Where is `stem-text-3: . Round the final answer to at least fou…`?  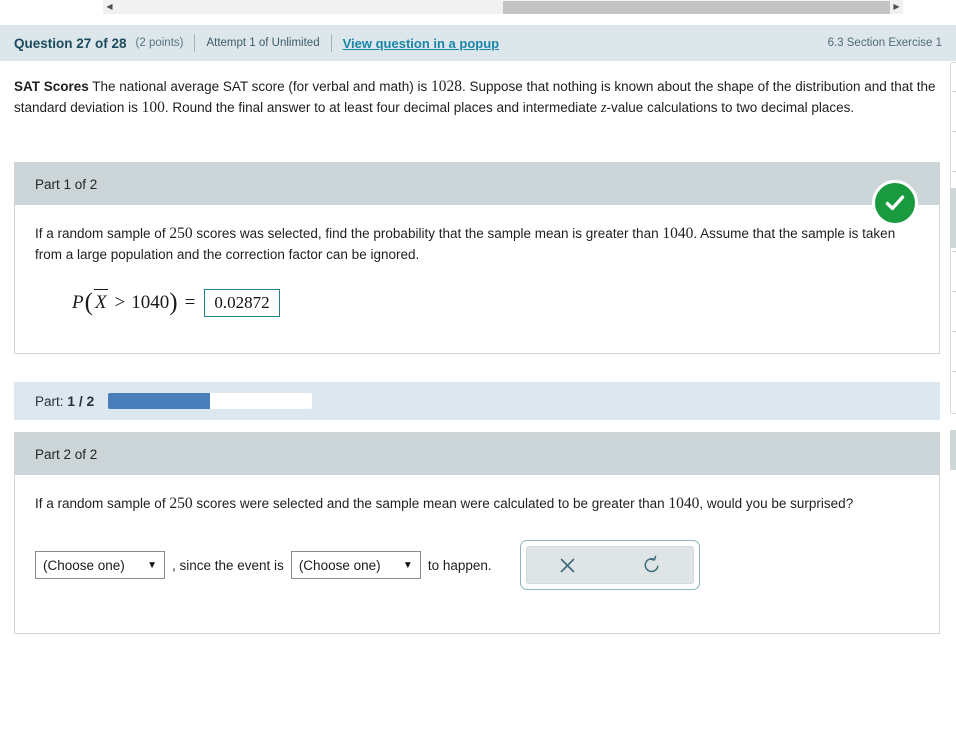
stem-text-3: . Round the final answer to at least fou… is located at coordinates (382, 107).